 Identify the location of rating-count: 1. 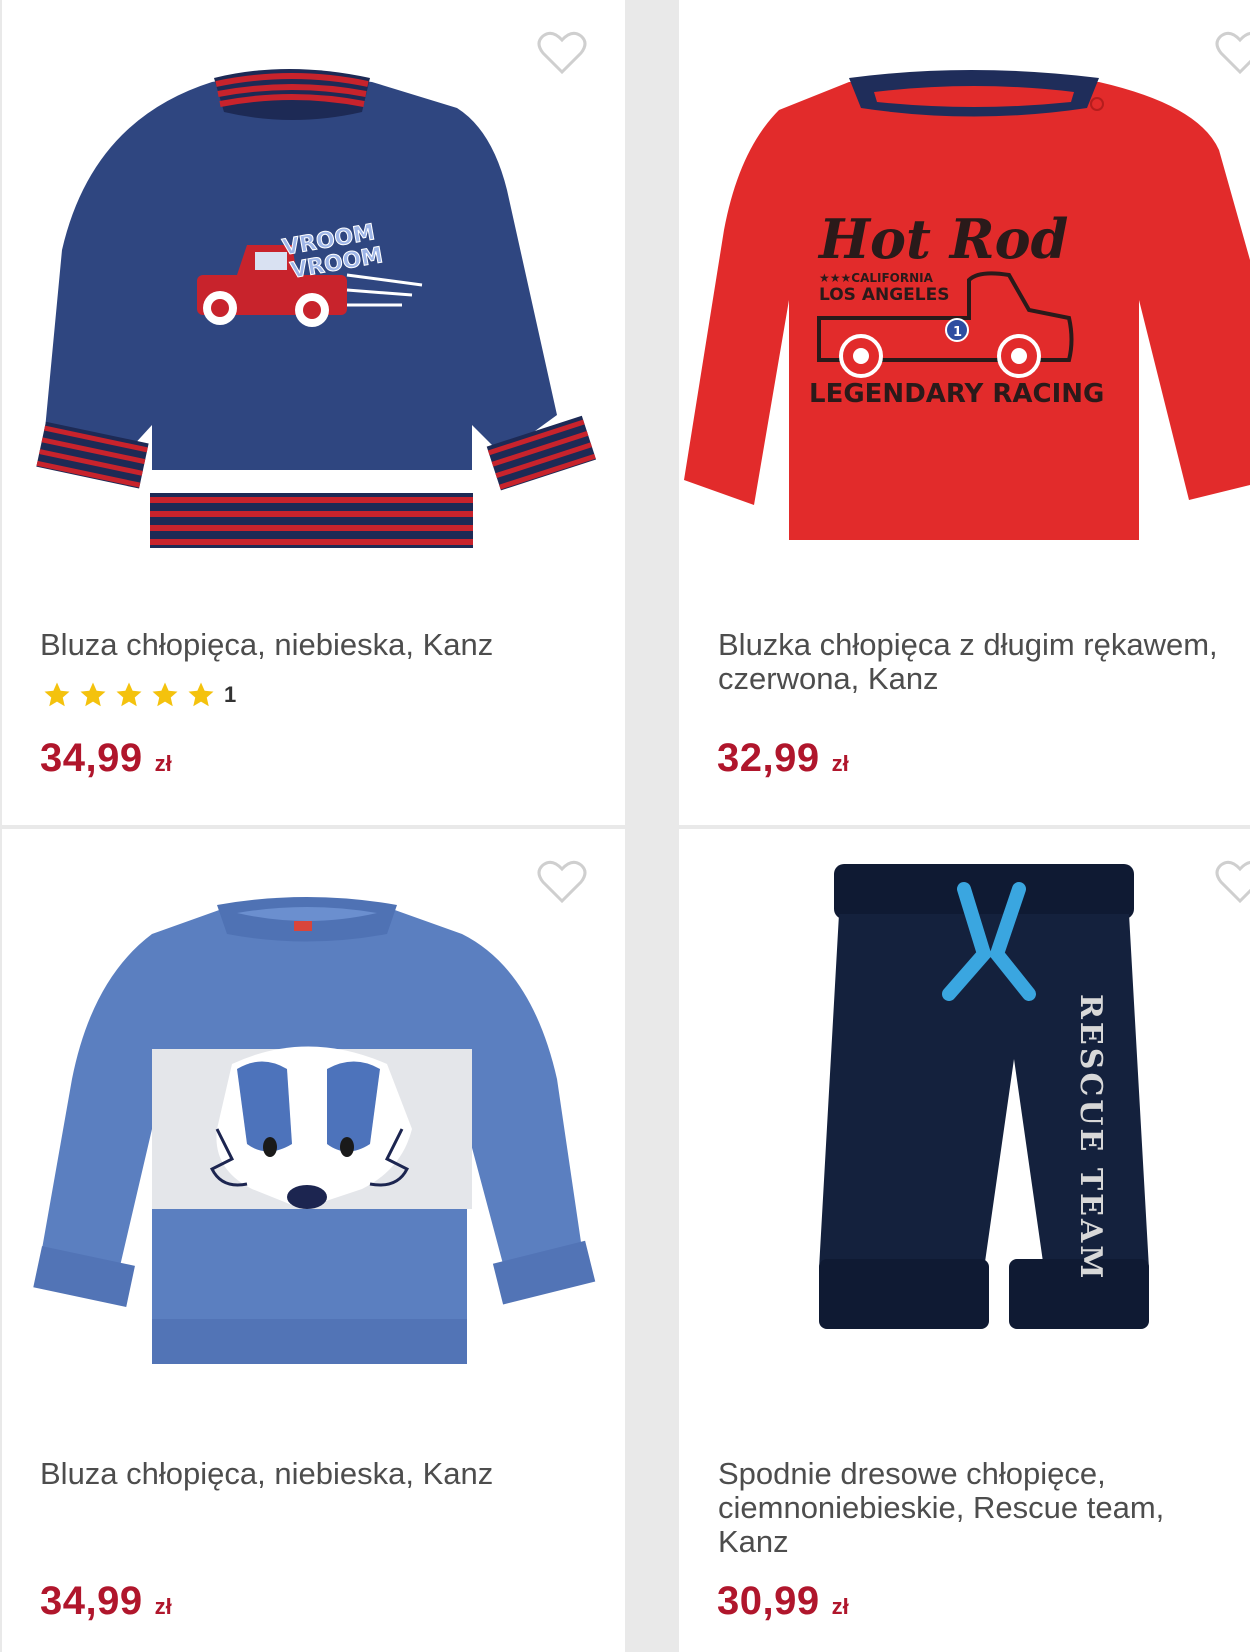
(230, 694).